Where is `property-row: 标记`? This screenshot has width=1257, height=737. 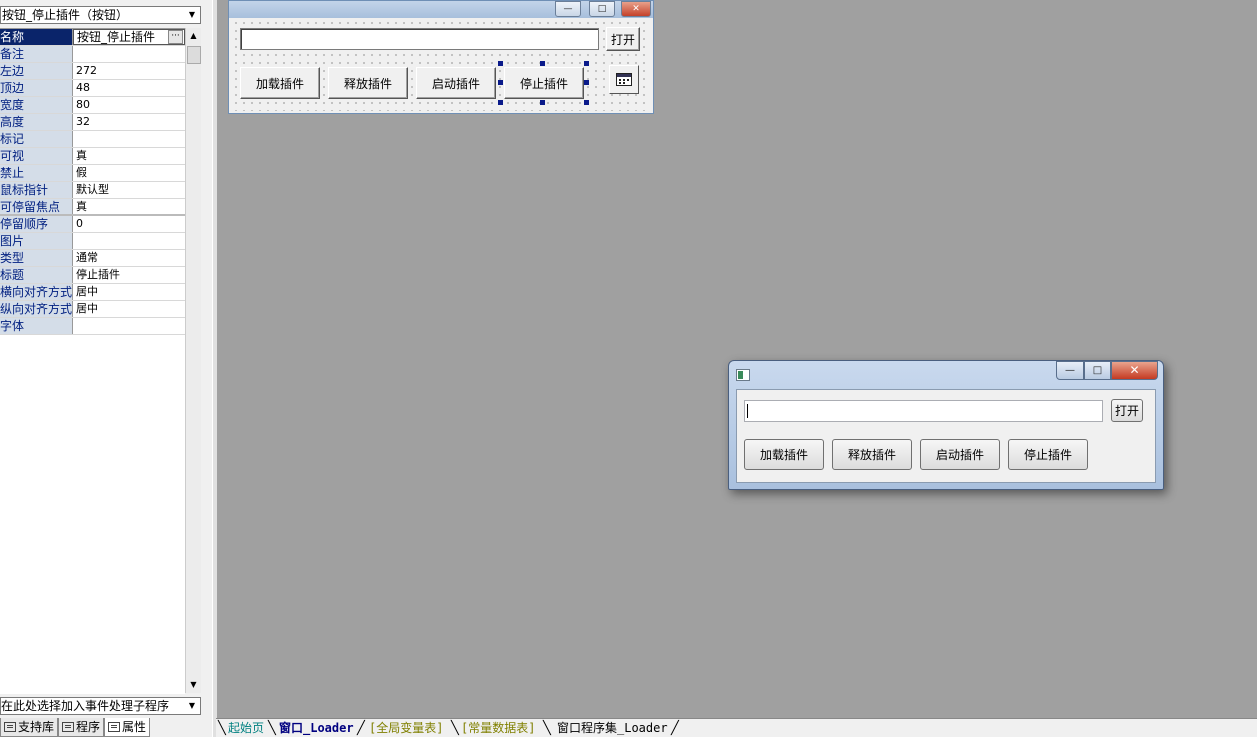
property-row: 标记 is located at coordinates (92, 139).